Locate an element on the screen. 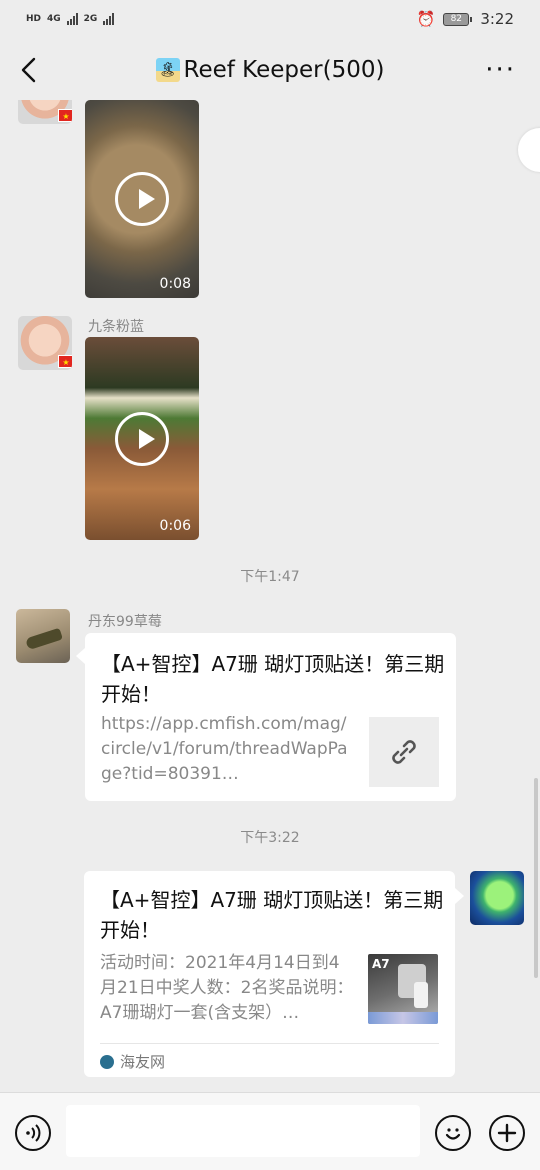 The height and width of the screenshot is (1170, 540). signal-icon is located at coordinates (72, 19).